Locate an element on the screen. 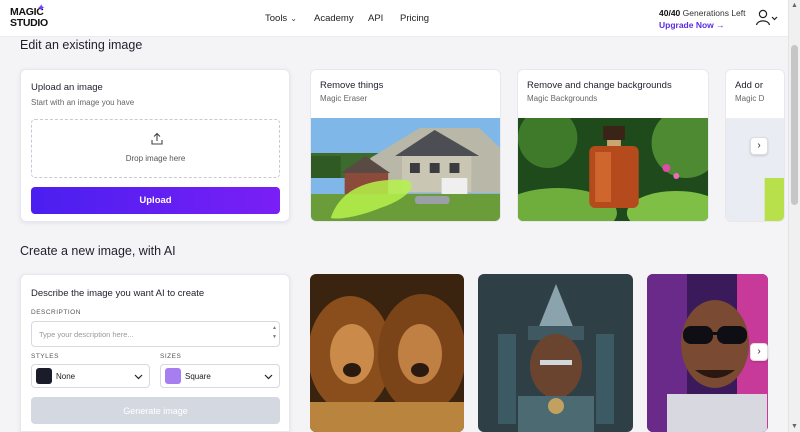  description-resize-stepper: ▲ ▼ is located at coordinates (274, 333).